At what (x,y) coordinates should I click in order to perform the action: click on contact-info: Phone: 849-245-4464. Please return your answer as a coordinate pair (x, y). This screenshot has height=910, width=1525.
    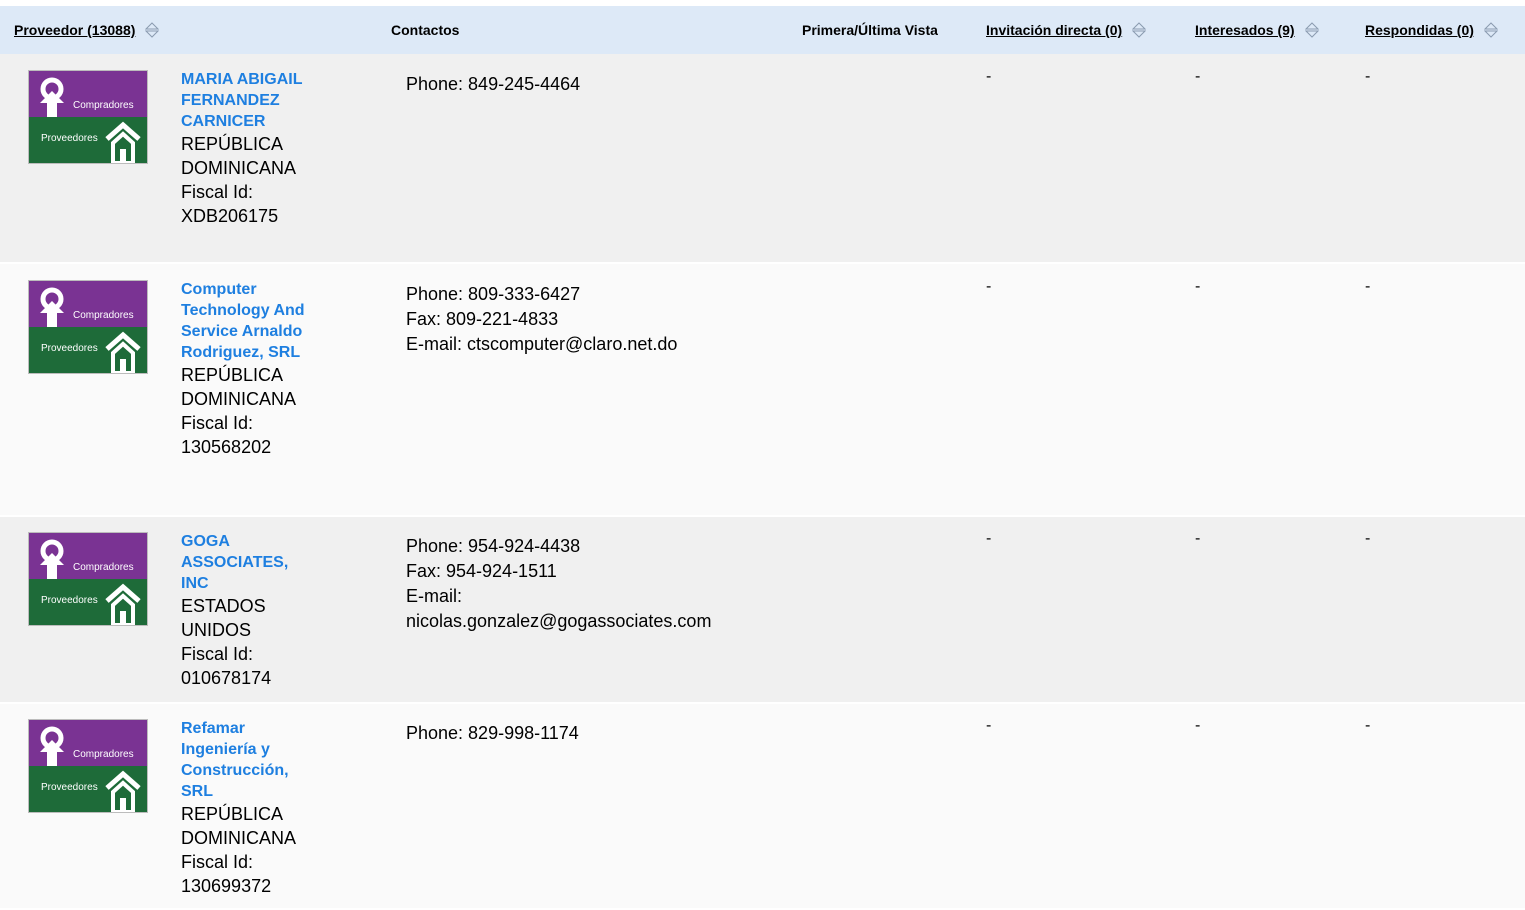
    Looking at the image, I should click on (493, 84).